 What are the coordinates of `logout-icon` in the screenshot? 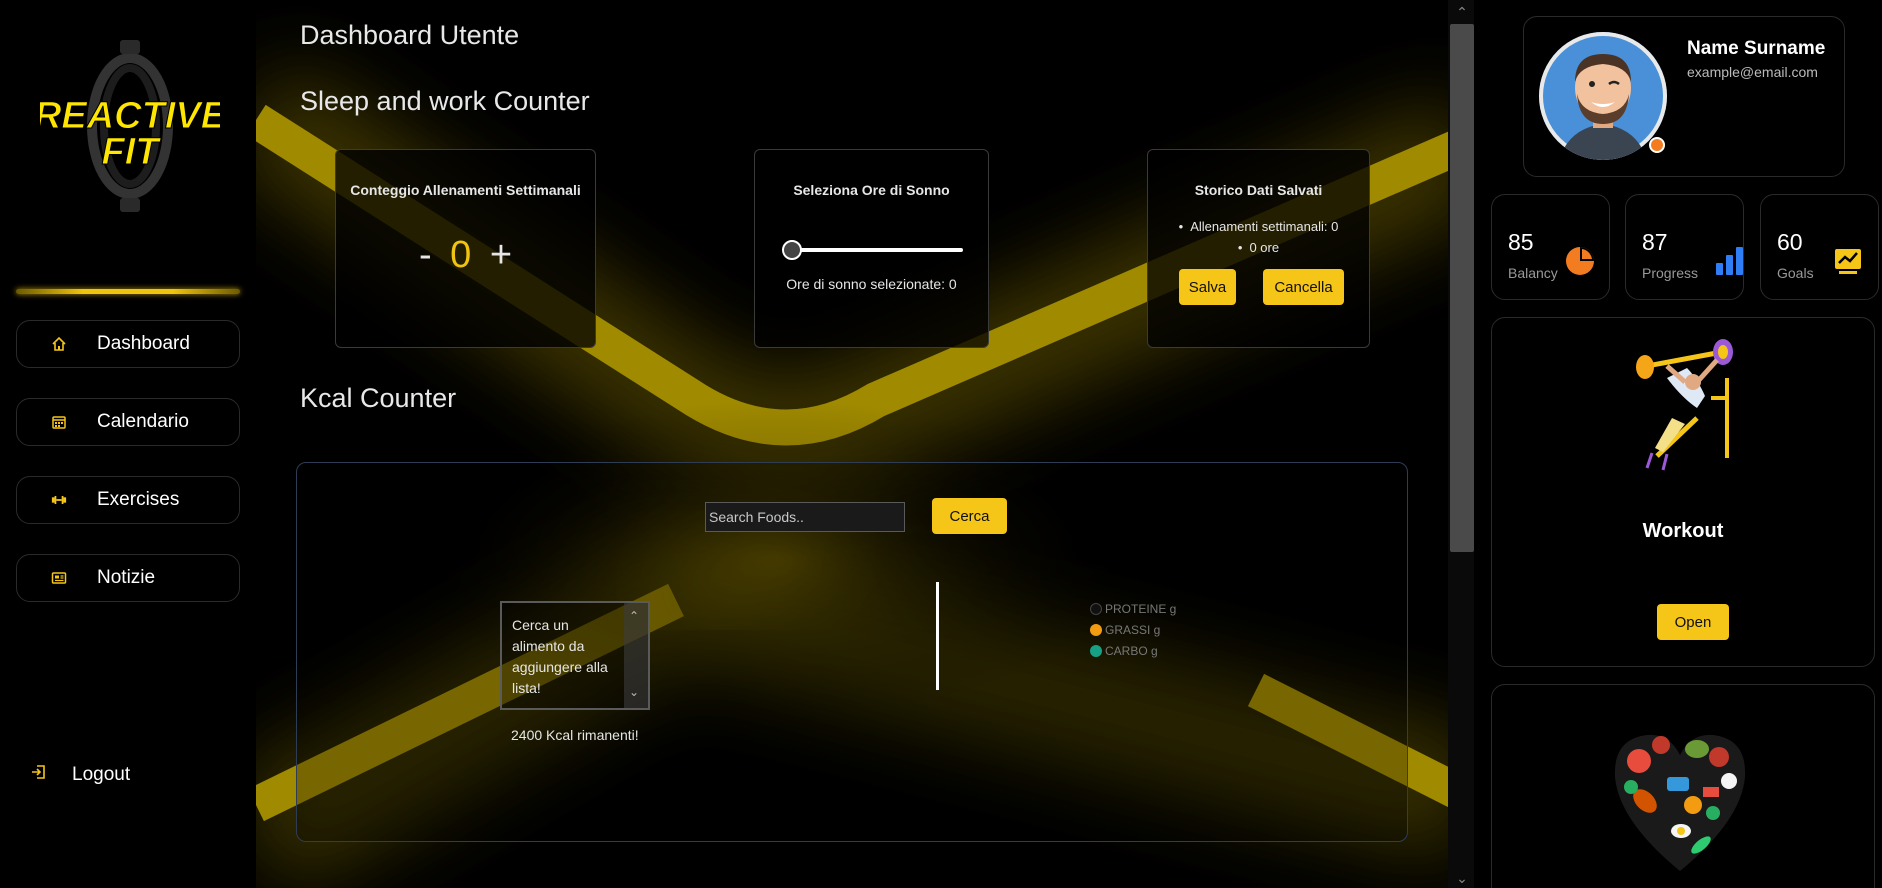 It's located at (39, 774).